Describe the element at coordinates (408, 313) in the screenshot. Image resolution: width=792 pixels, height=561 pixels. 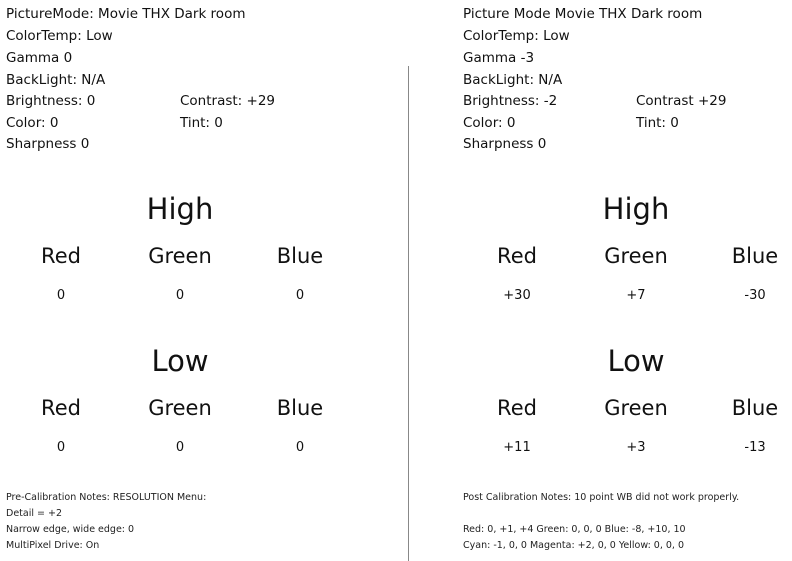
I see `column-divider` at that location.